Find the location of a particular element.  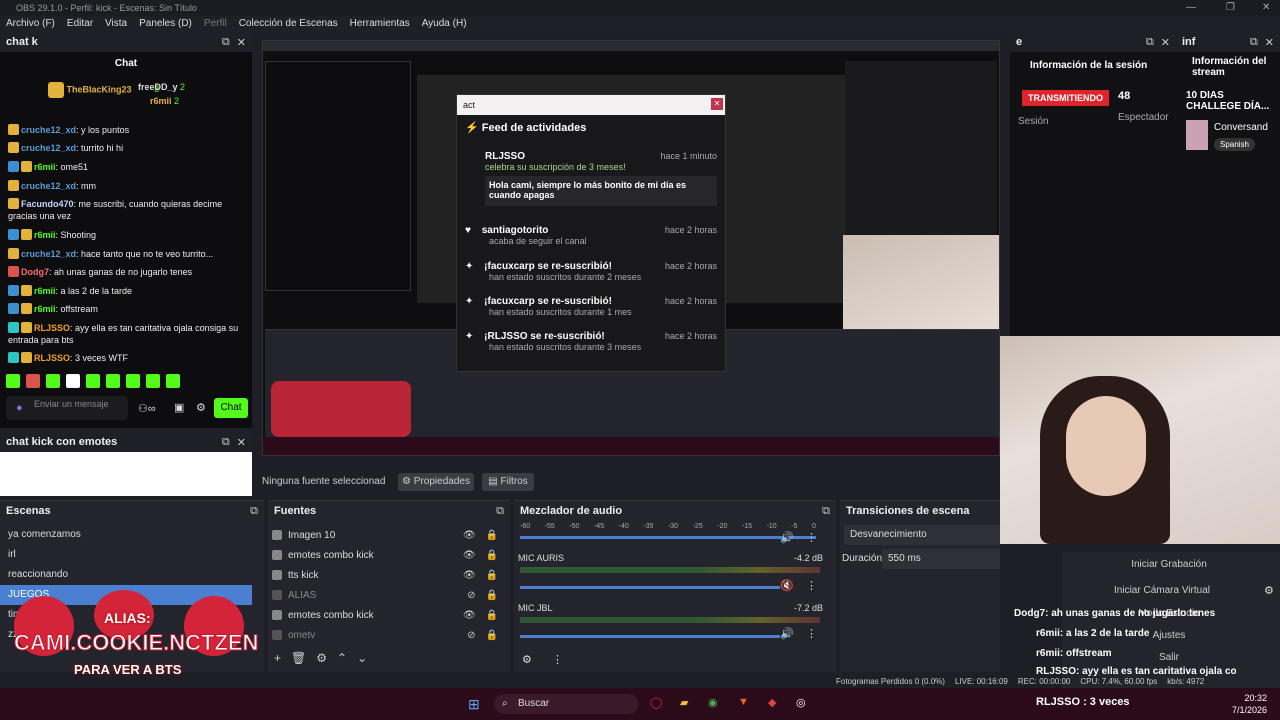

emote-picker-icon: ⚇∞ is located at coordinates (147, 408).